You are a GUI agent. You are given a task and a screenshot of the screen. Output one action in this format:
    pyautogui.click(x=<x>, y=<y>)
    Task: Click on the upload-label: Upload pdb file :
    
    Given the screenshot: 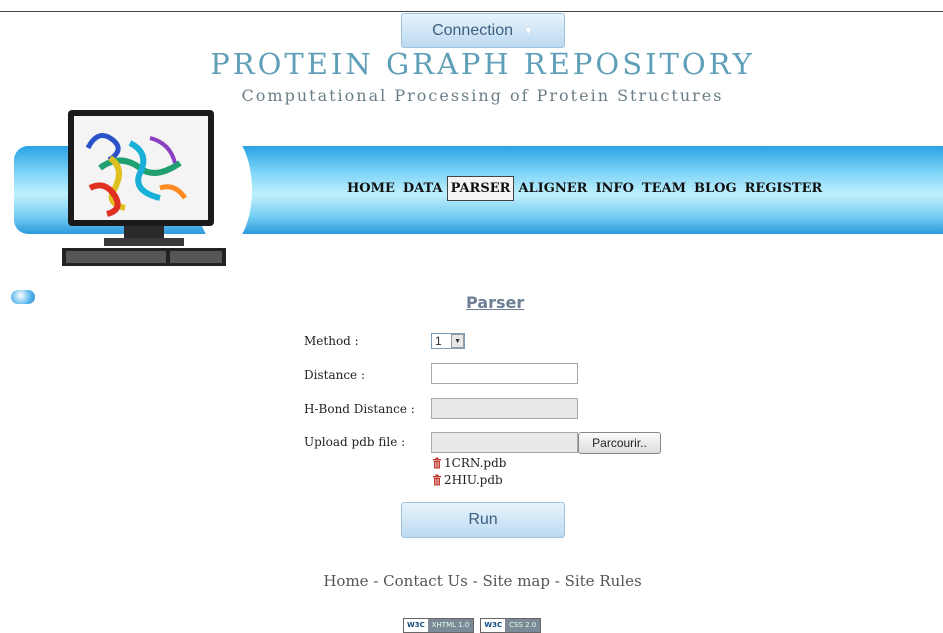 What is the action you would take?
    pyautogui.click(x=355, y=442)
    